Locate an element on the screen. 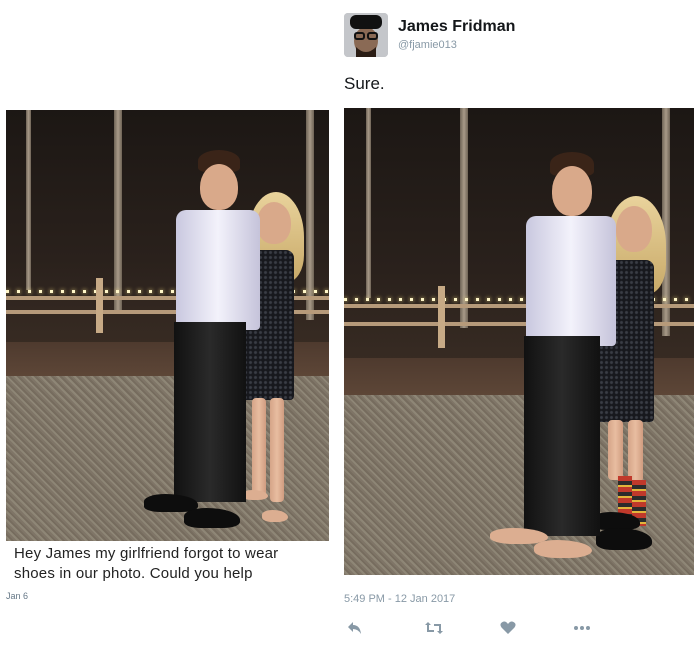  reply-glyph is located at coordinates (354, 628).